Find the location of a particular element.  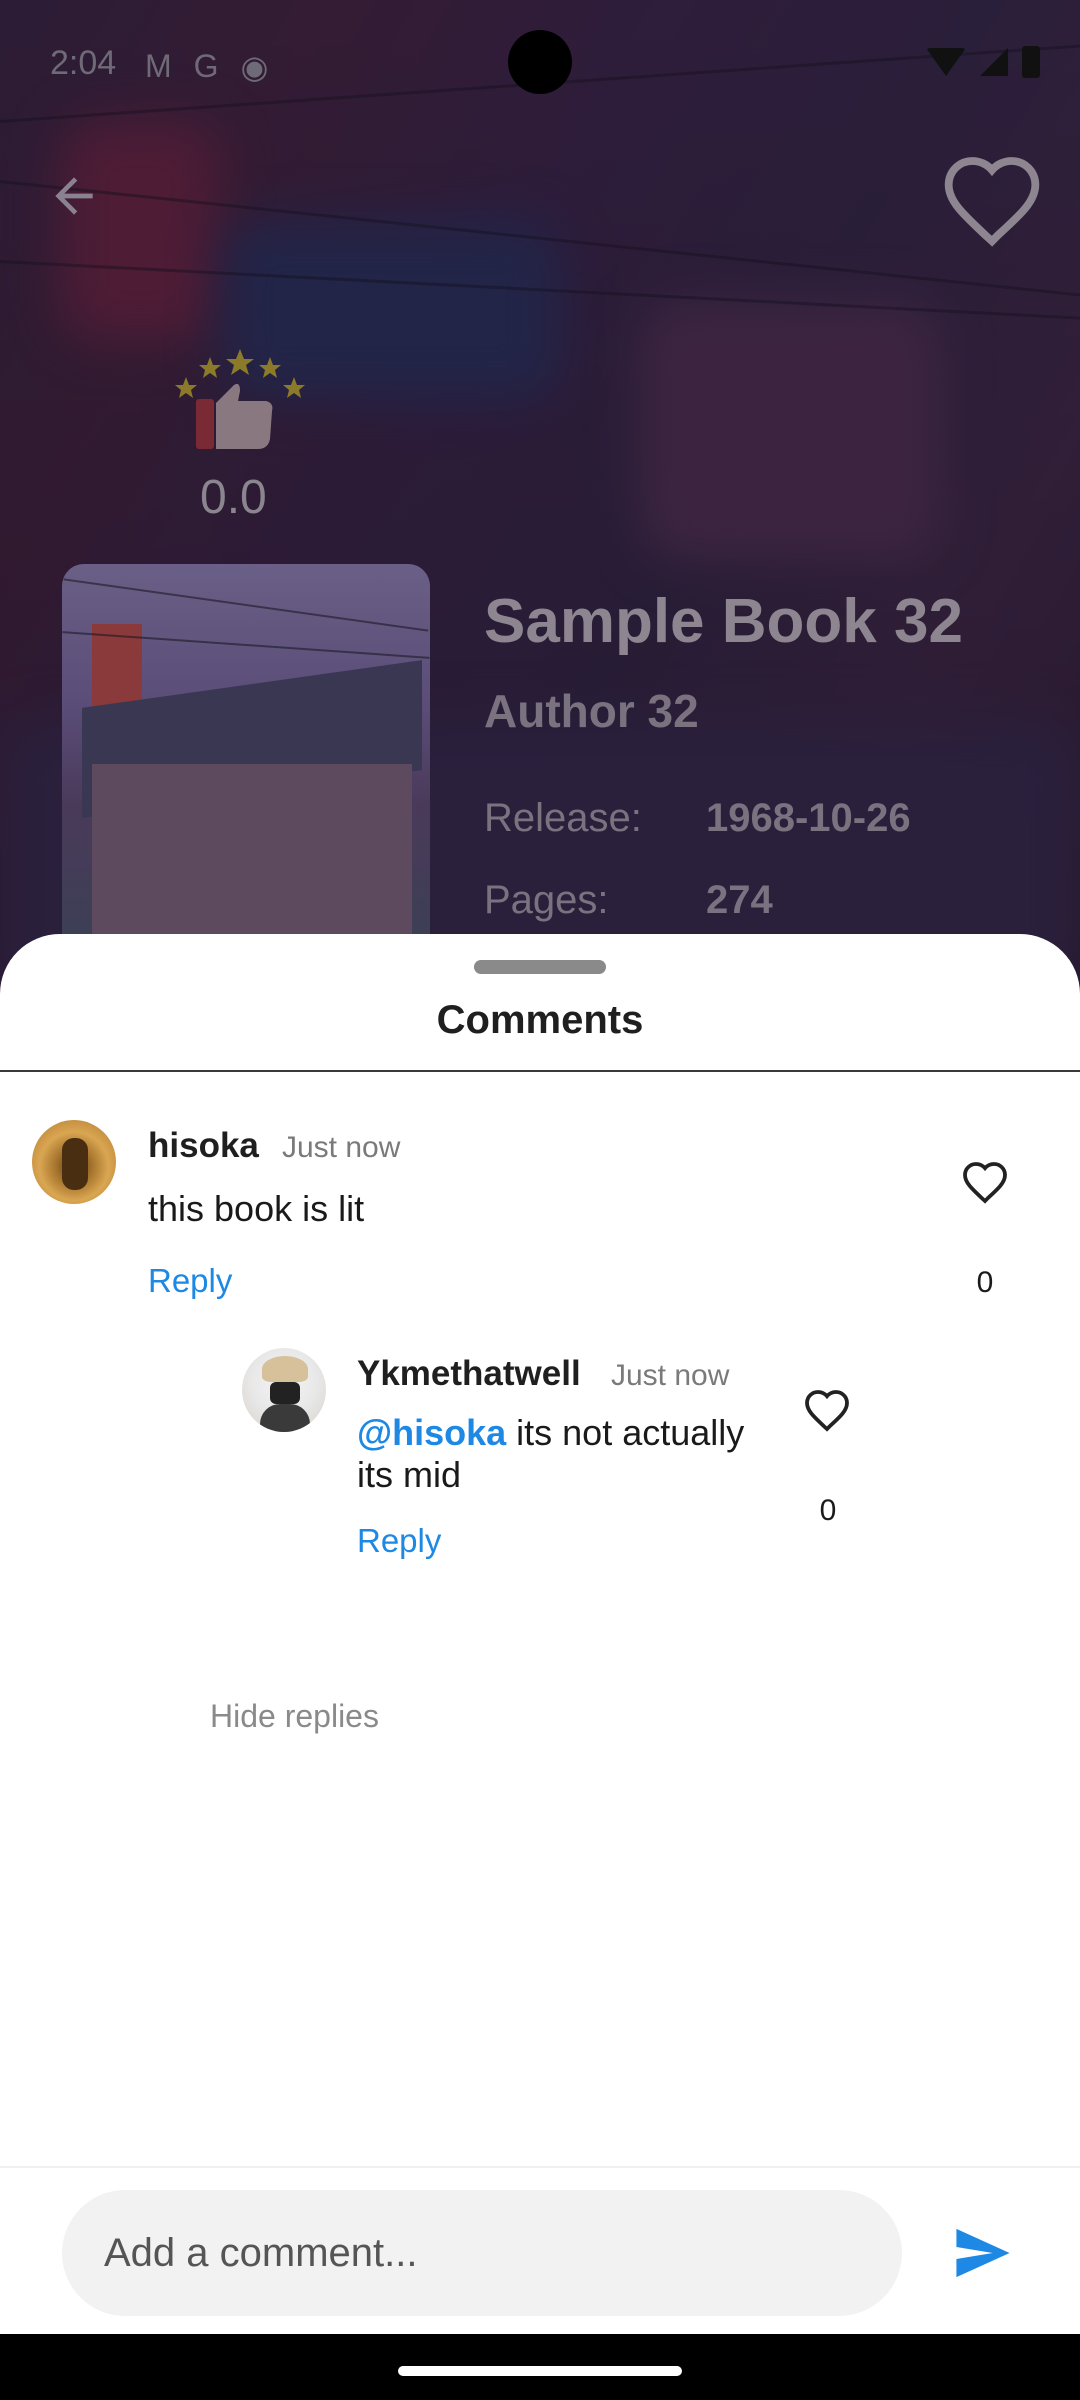

sheet-title: Comments is located at coordinates (540, 1020).